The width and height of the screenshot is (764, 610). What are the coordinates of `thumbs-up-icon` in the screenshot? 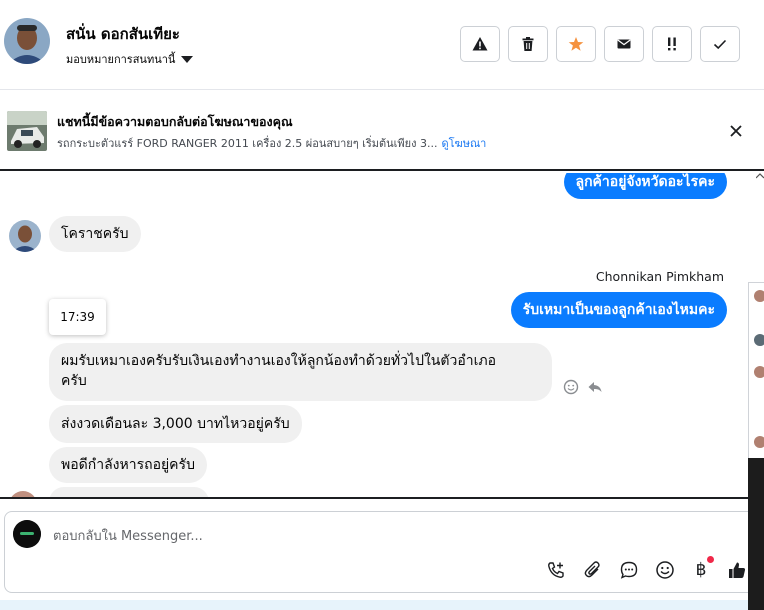 It's located at (737, 570).